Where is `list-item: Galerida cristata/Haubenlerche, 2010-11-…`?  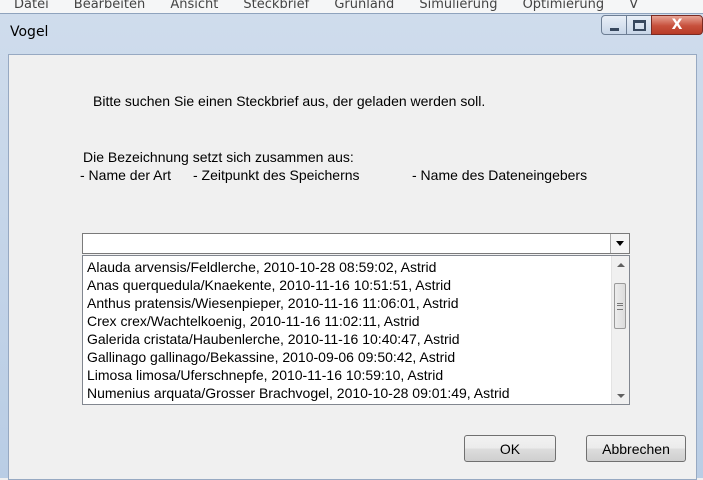
list-item: Galerida cristata/Haubenlerche, 2010-11-… is located at coordinates (273, 339).